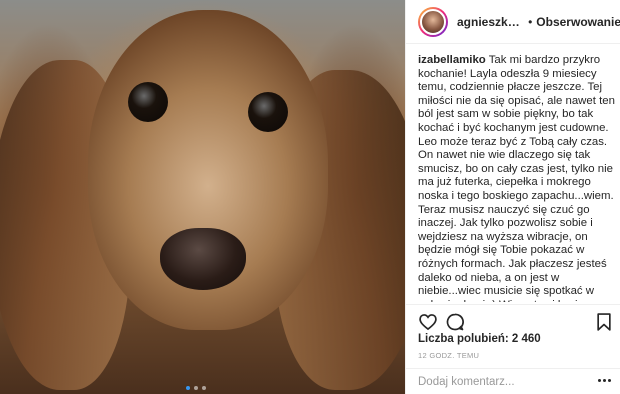 The image size is (620, 394). What do you see at coordinates (148, 102) in the screenshot?
I see `dog-eye-left` at bounding box center [148, 102].